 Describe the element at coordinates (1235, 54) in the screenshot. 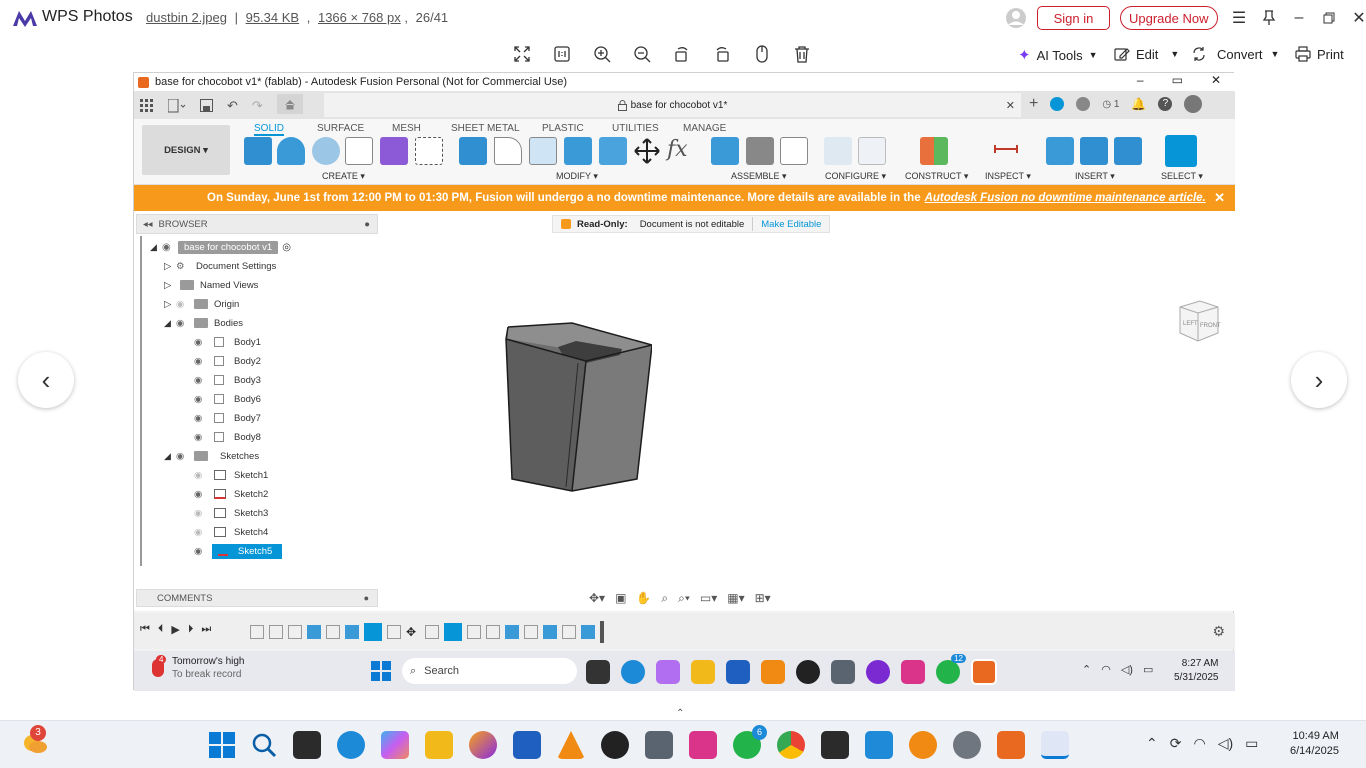

I see `convert-button: Convert ▼` at that location.